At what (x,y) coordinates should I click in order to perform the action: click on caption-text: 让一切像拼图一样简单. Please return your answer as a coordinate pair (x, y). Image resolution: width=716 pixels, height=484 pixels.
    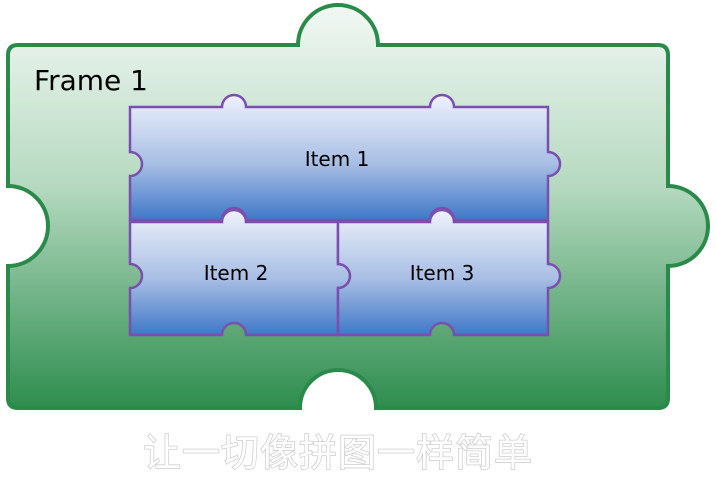
    Looking at the image, I should click on (338, 453).